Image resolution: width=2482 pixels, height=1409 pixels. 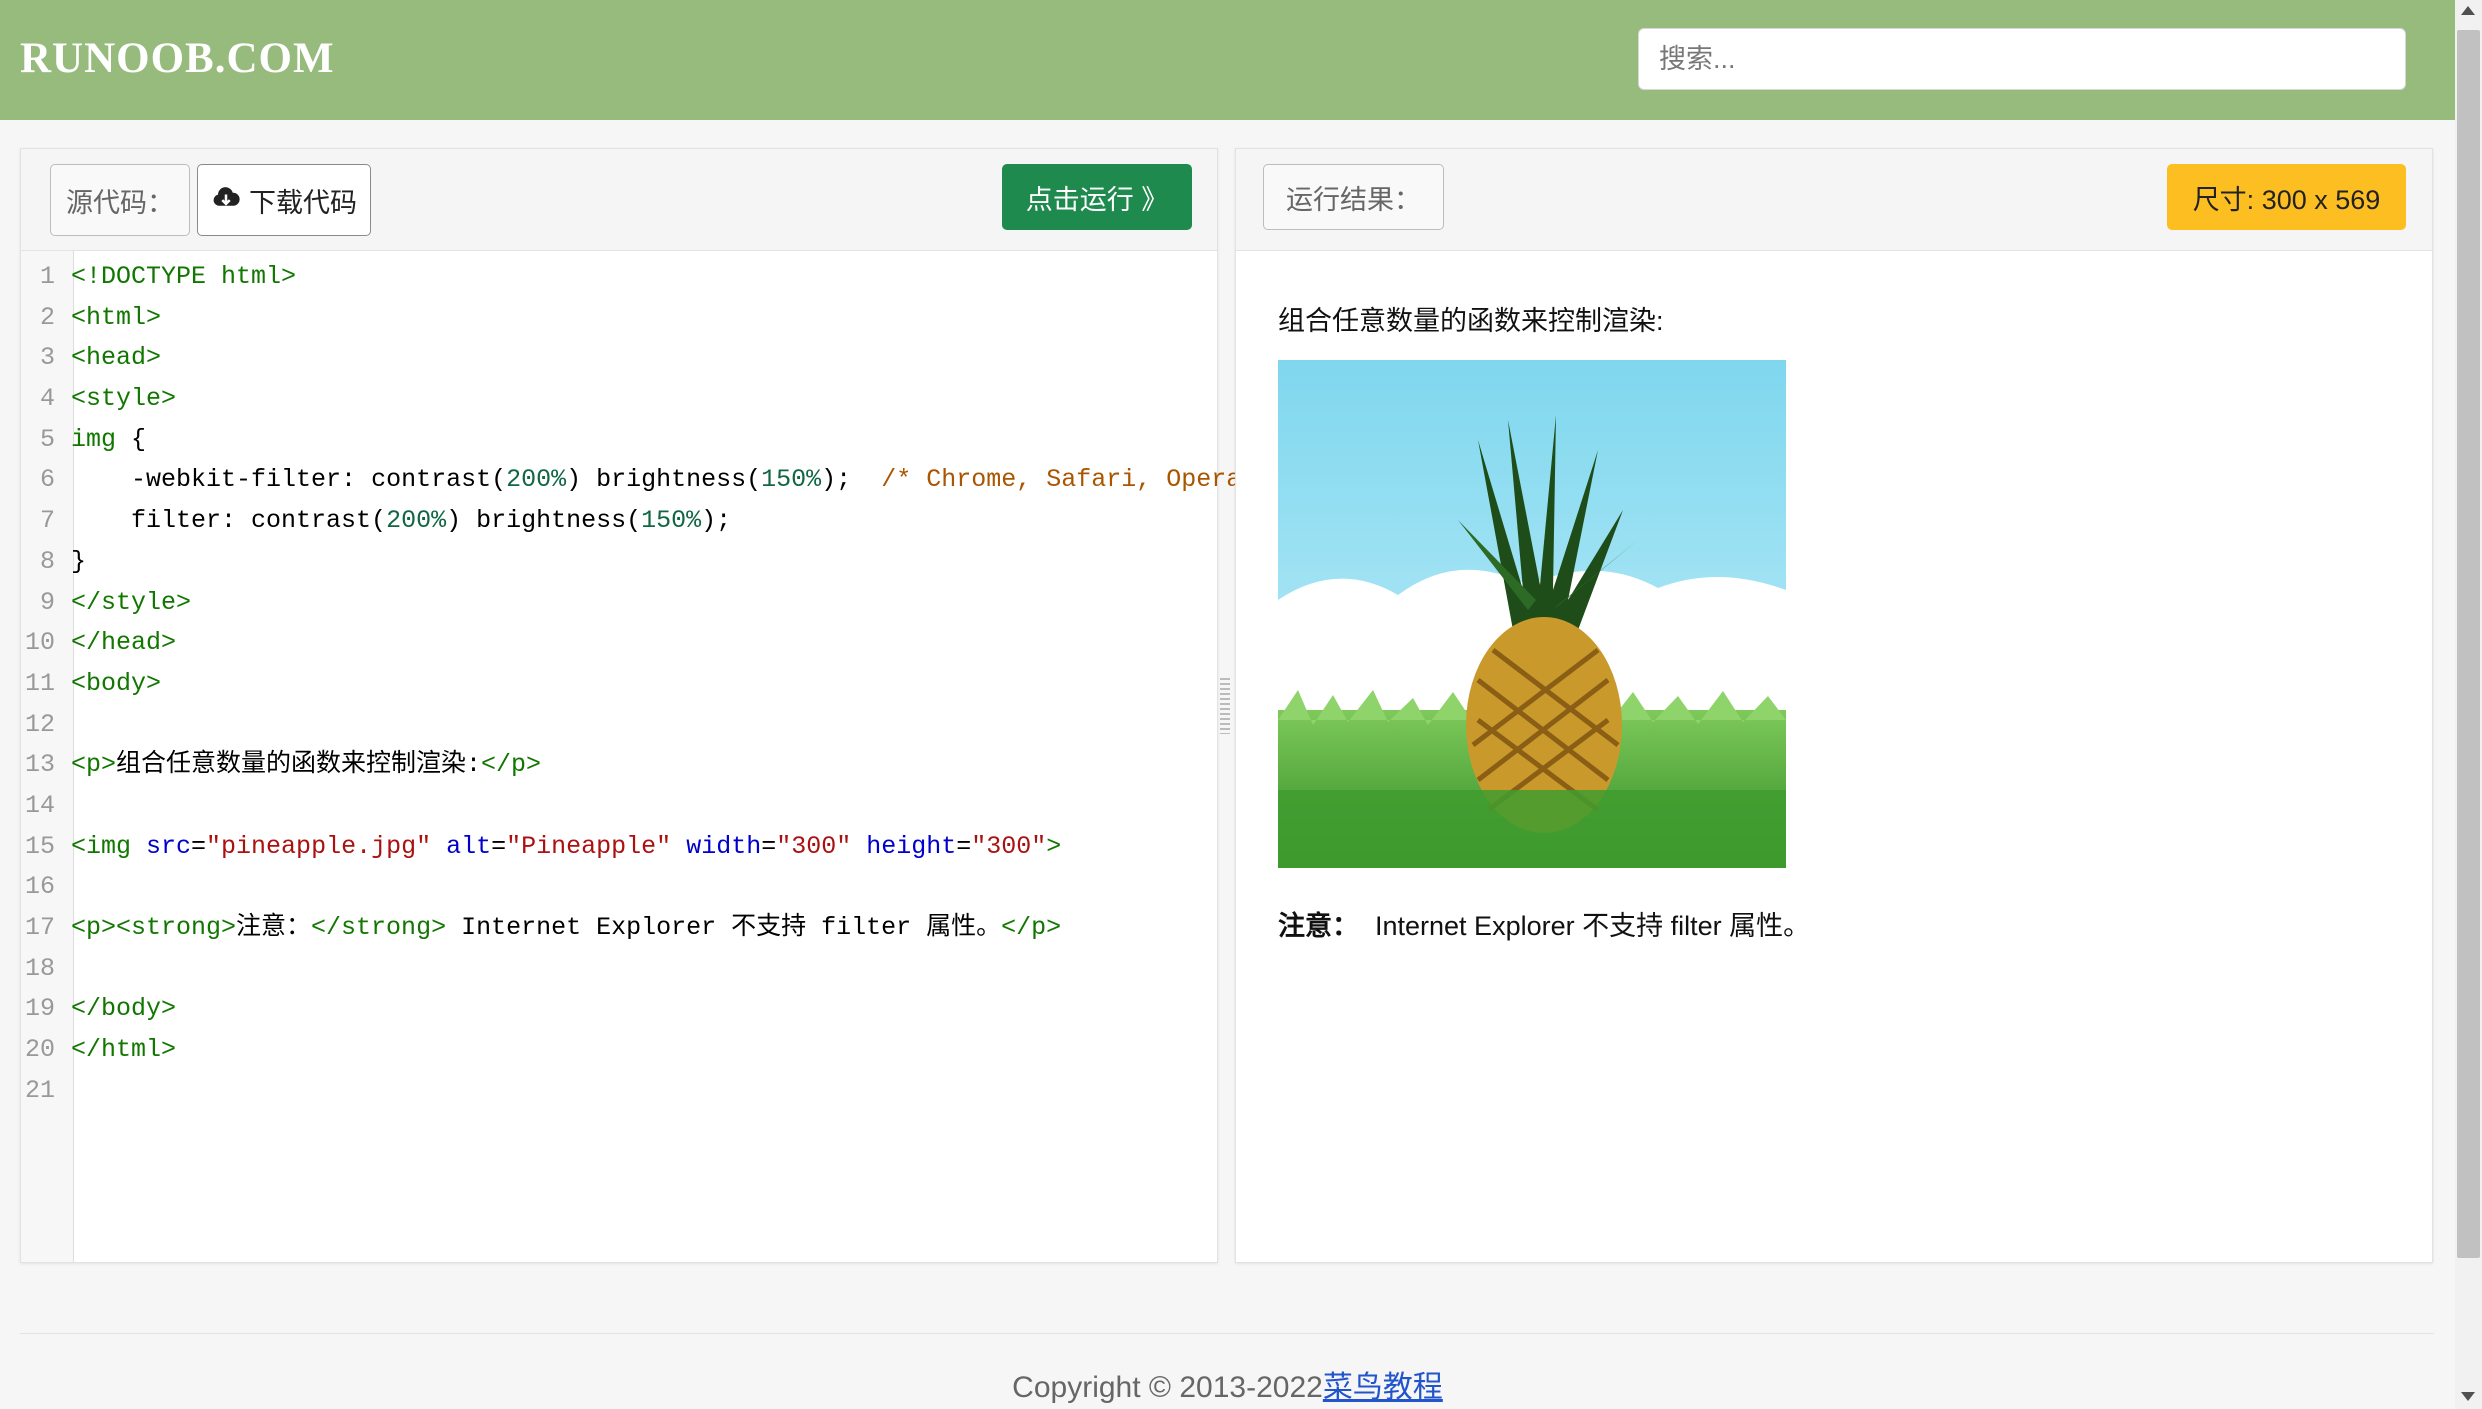 What do you see at coordinates (39, 887) in the screenshot?
I see `line-number: 16` at bounding box center [39, 887].